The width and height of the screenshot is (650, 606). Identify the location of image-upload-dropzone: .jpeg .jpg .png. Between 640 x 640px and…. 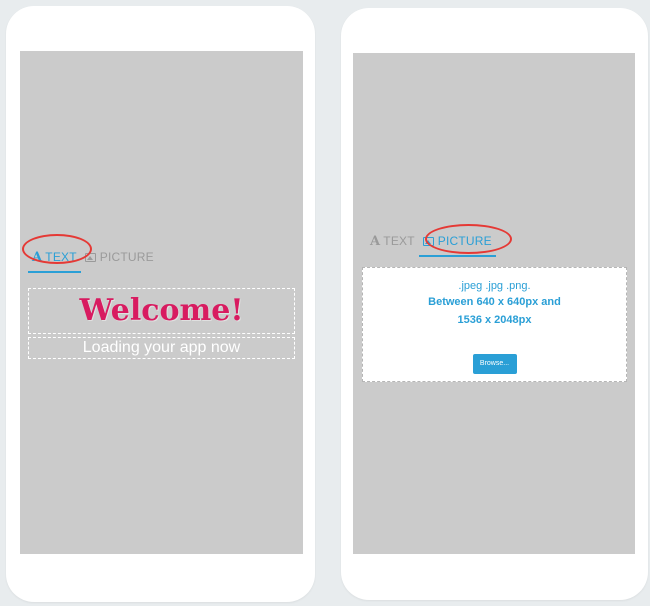
(494, 324).